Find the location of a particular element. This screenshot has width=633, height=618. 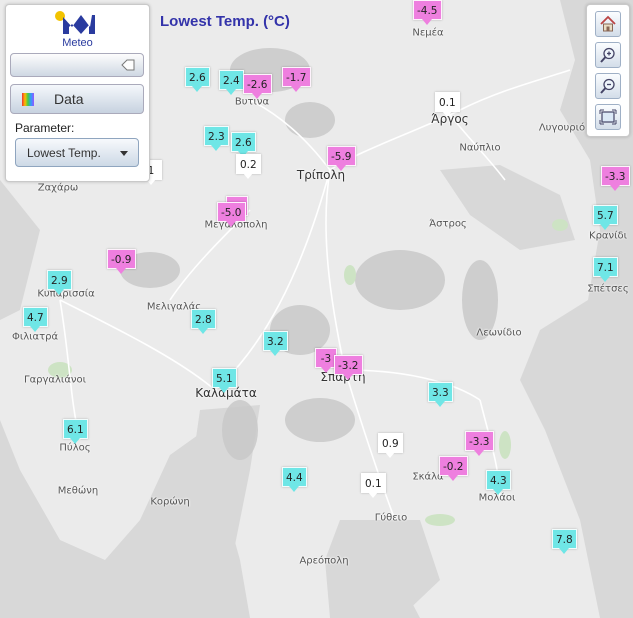

zoom-out-button is located at coordinates (608, 86).